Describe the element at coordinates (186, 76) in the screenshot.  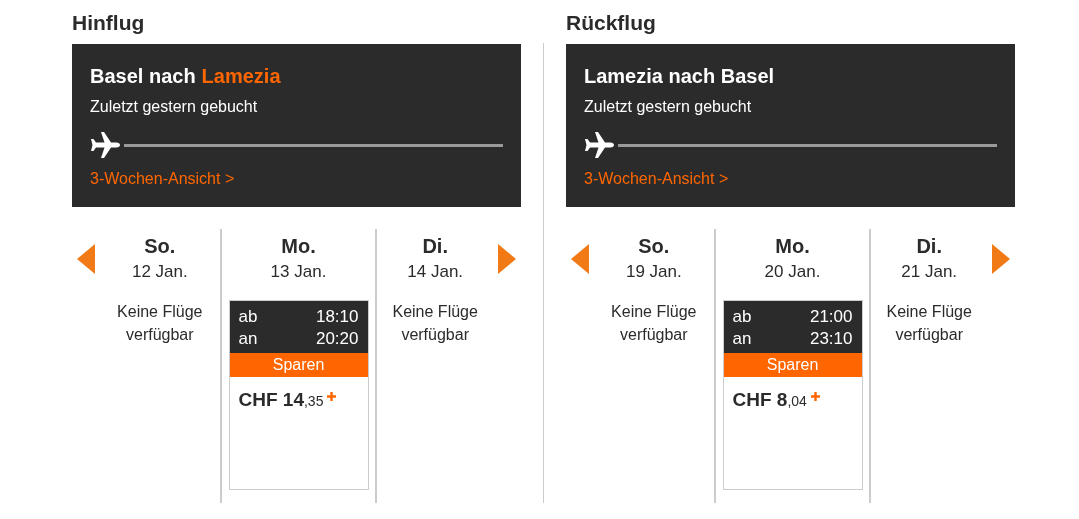
I see `route-title: Basel nach Lamezia` at that location.